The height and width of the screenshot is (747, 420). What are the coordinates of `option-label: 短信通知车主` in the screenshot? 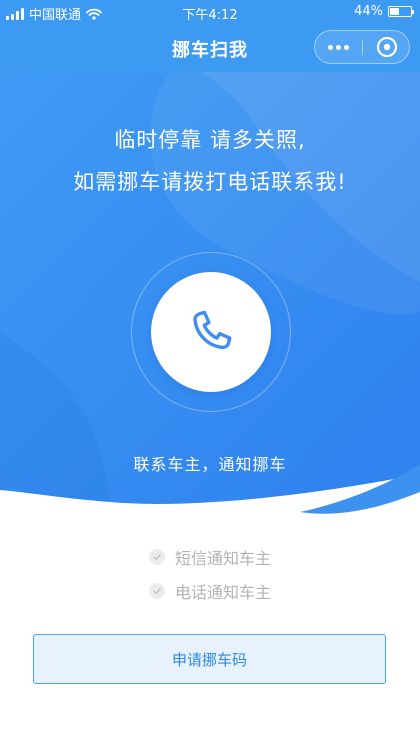 It's located at (222, 558).